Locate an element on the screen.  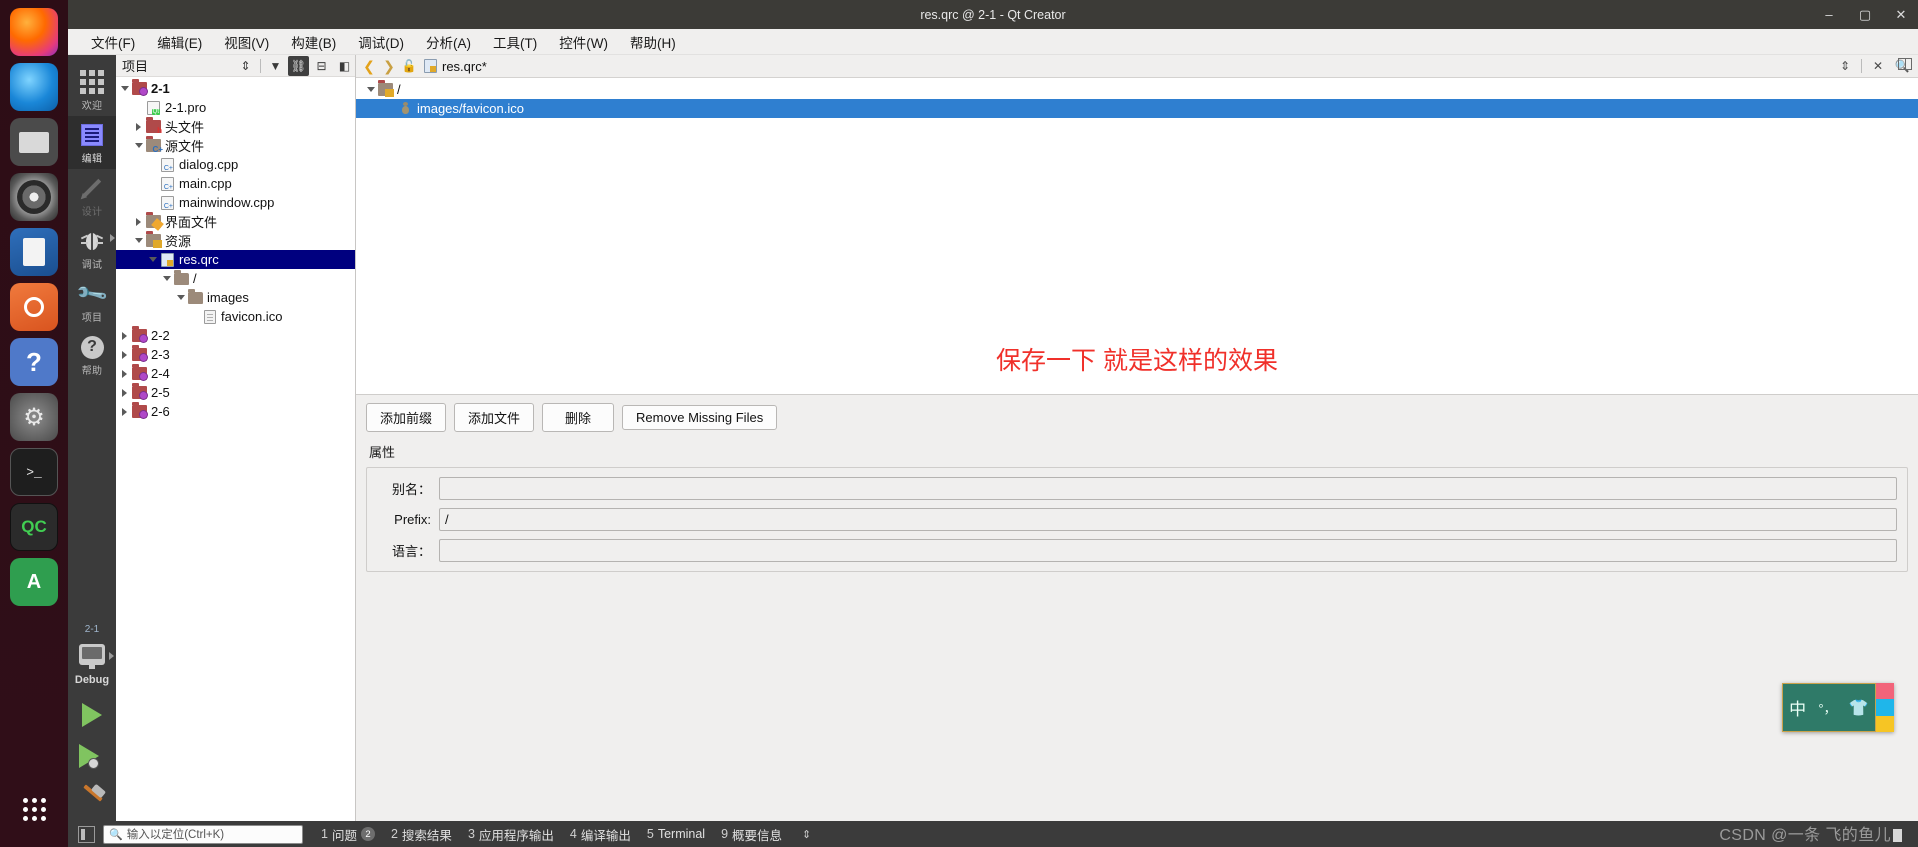
ime-skin-icon: 👕 is located at coordinates (1859, 708).